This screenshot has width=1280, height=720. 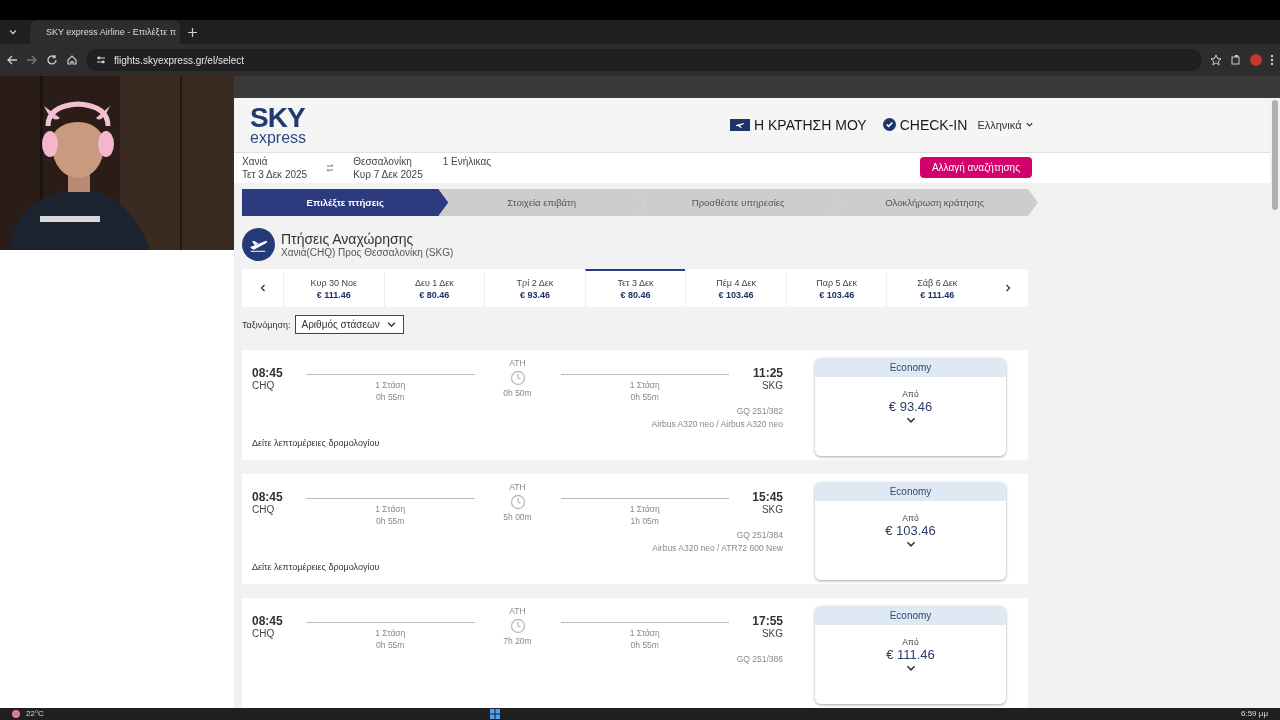 I want to click on ticket-icon, so click(x=740, y=124).